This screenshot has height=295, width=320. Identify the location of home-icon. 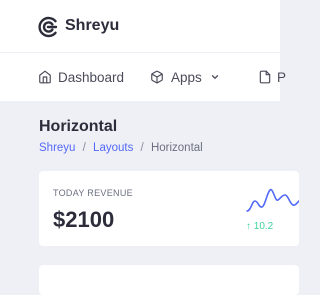
(45, 77).